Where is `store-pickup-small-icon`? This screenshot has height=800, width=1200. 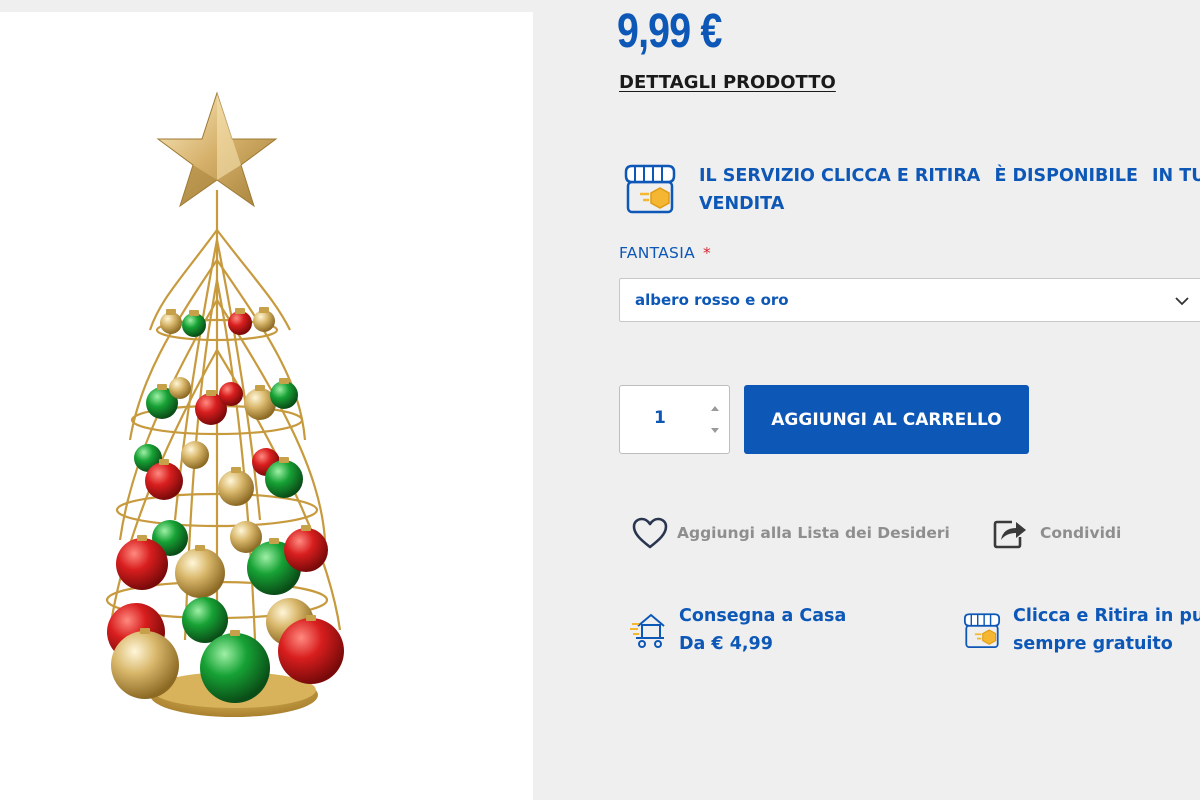 store-pickup-small-icon is located at coordinates (982, 632).